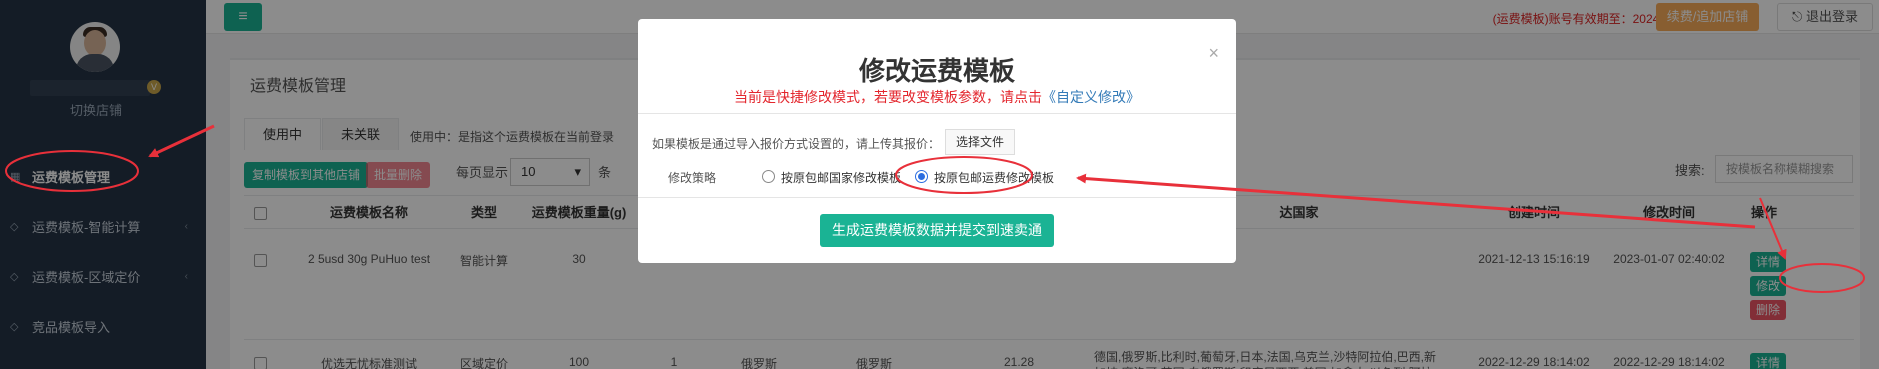 The width and height of the screenshot is (1879, 369). I want to click on custom-edit-link: 《自定义修改》, so click(1091, 97).